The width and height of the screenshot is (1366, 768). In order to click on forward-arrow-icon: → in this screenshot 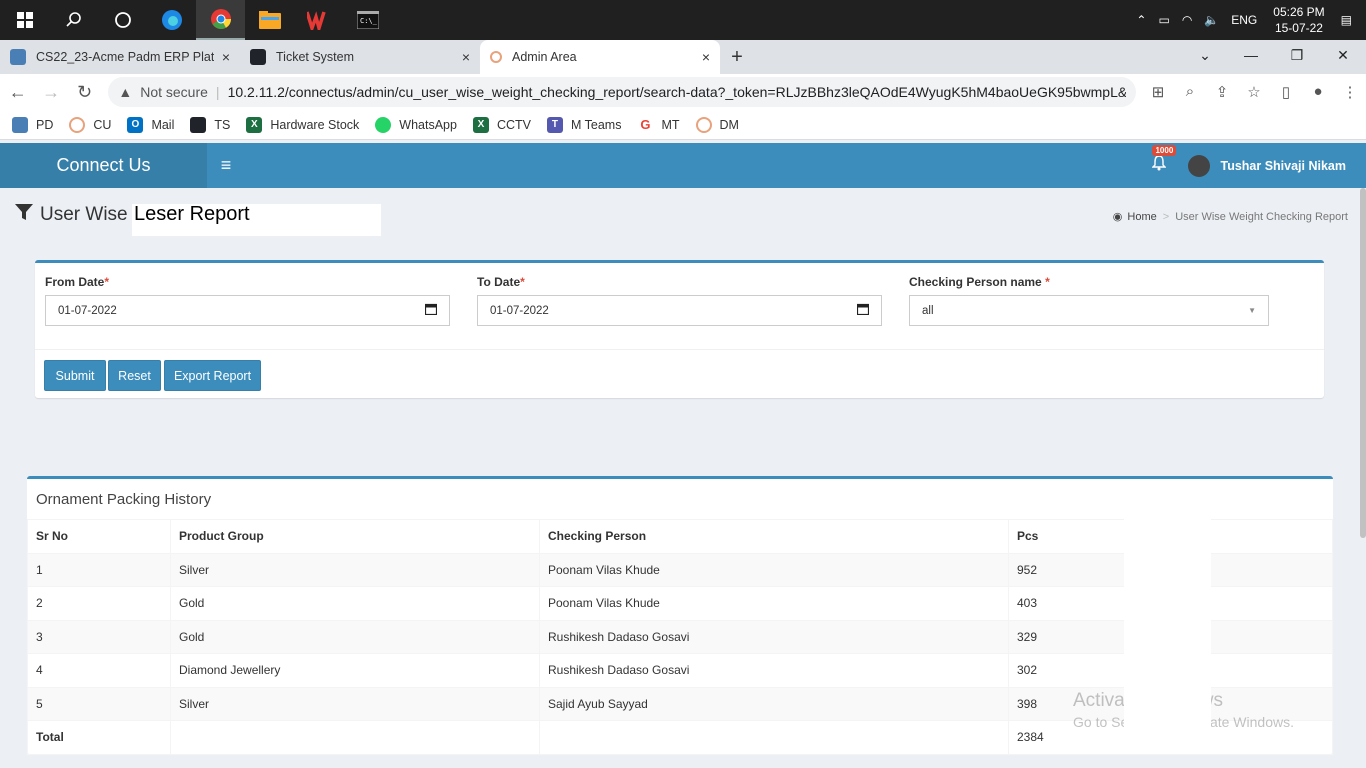, I will do `click(50, 92)`.